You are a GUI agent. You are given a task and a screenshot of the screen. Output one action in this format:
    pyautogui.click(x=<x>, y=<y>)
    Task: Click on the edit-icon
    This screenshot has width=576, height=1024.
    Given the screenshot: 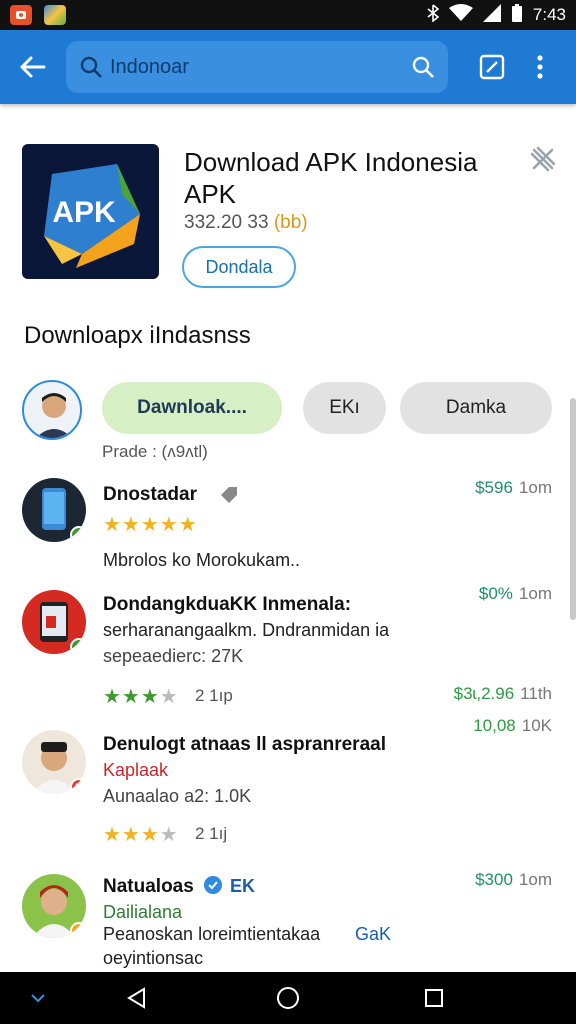 What is the action you would take?
    pyautogui.click(x=492, y=67)
    